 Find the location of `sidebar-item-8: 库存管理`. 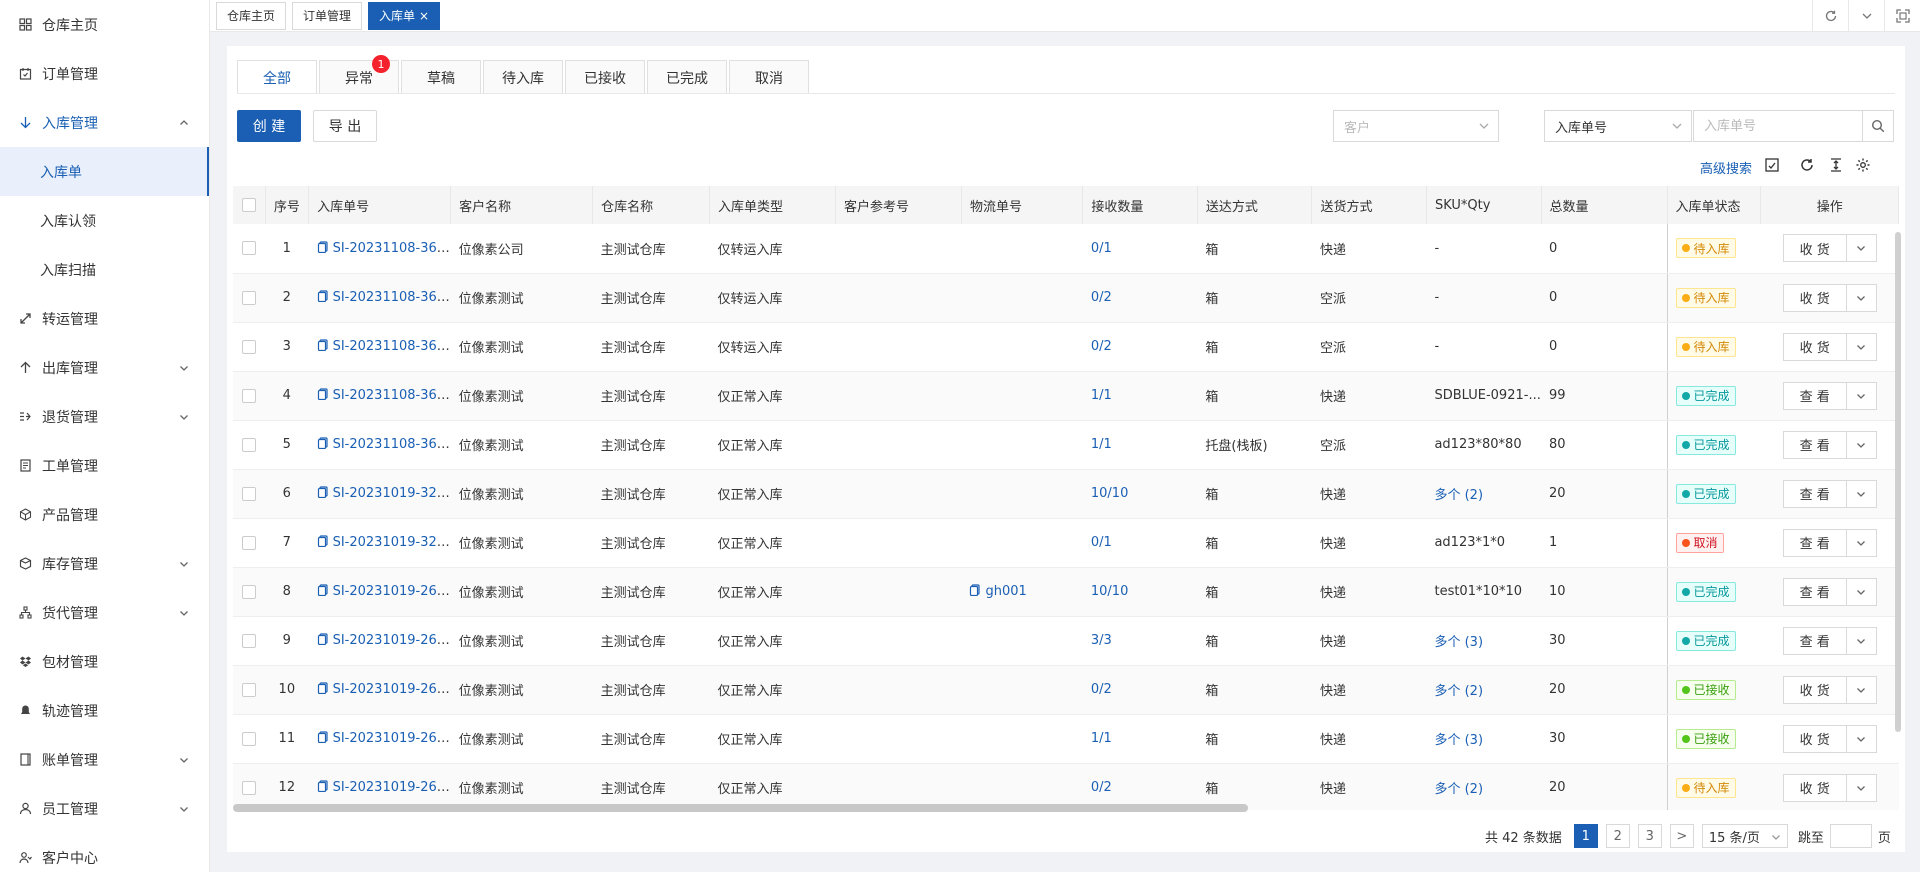

sidebar-item-8: 库存管理 is located at coordinates (104, 563).